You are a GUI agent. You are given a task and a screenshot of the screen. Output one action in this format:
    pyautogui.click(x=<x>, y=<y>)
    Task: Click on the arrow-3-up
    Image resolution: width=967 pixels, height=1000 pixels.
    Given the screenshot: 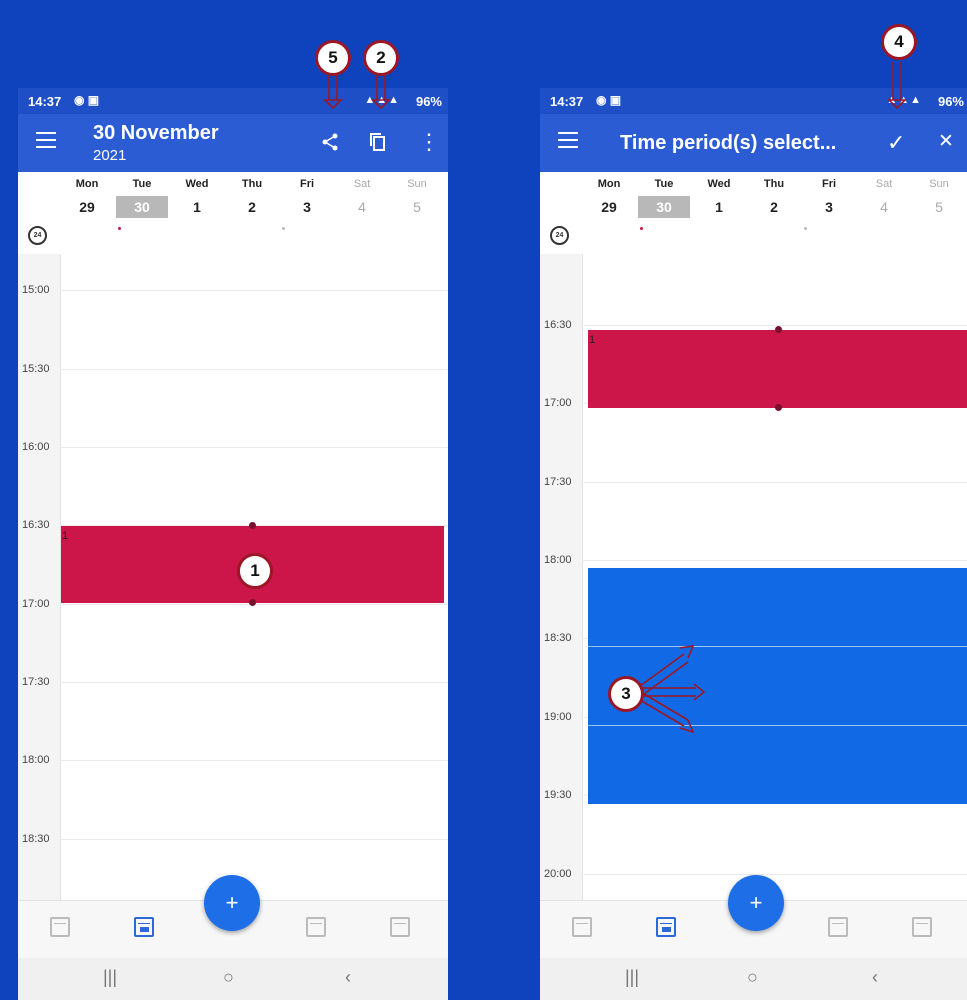 What is the action you would take?
    pyautogui.click(x=667, y=669)
    